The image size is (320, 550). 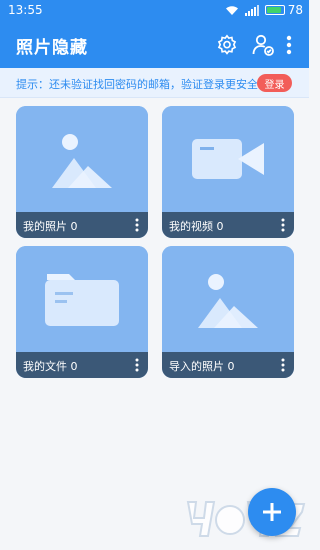 What do you see at coordinates (228, 159) in the screenshot?
I see `video-camera-icon` at bounding box center [228, 159].